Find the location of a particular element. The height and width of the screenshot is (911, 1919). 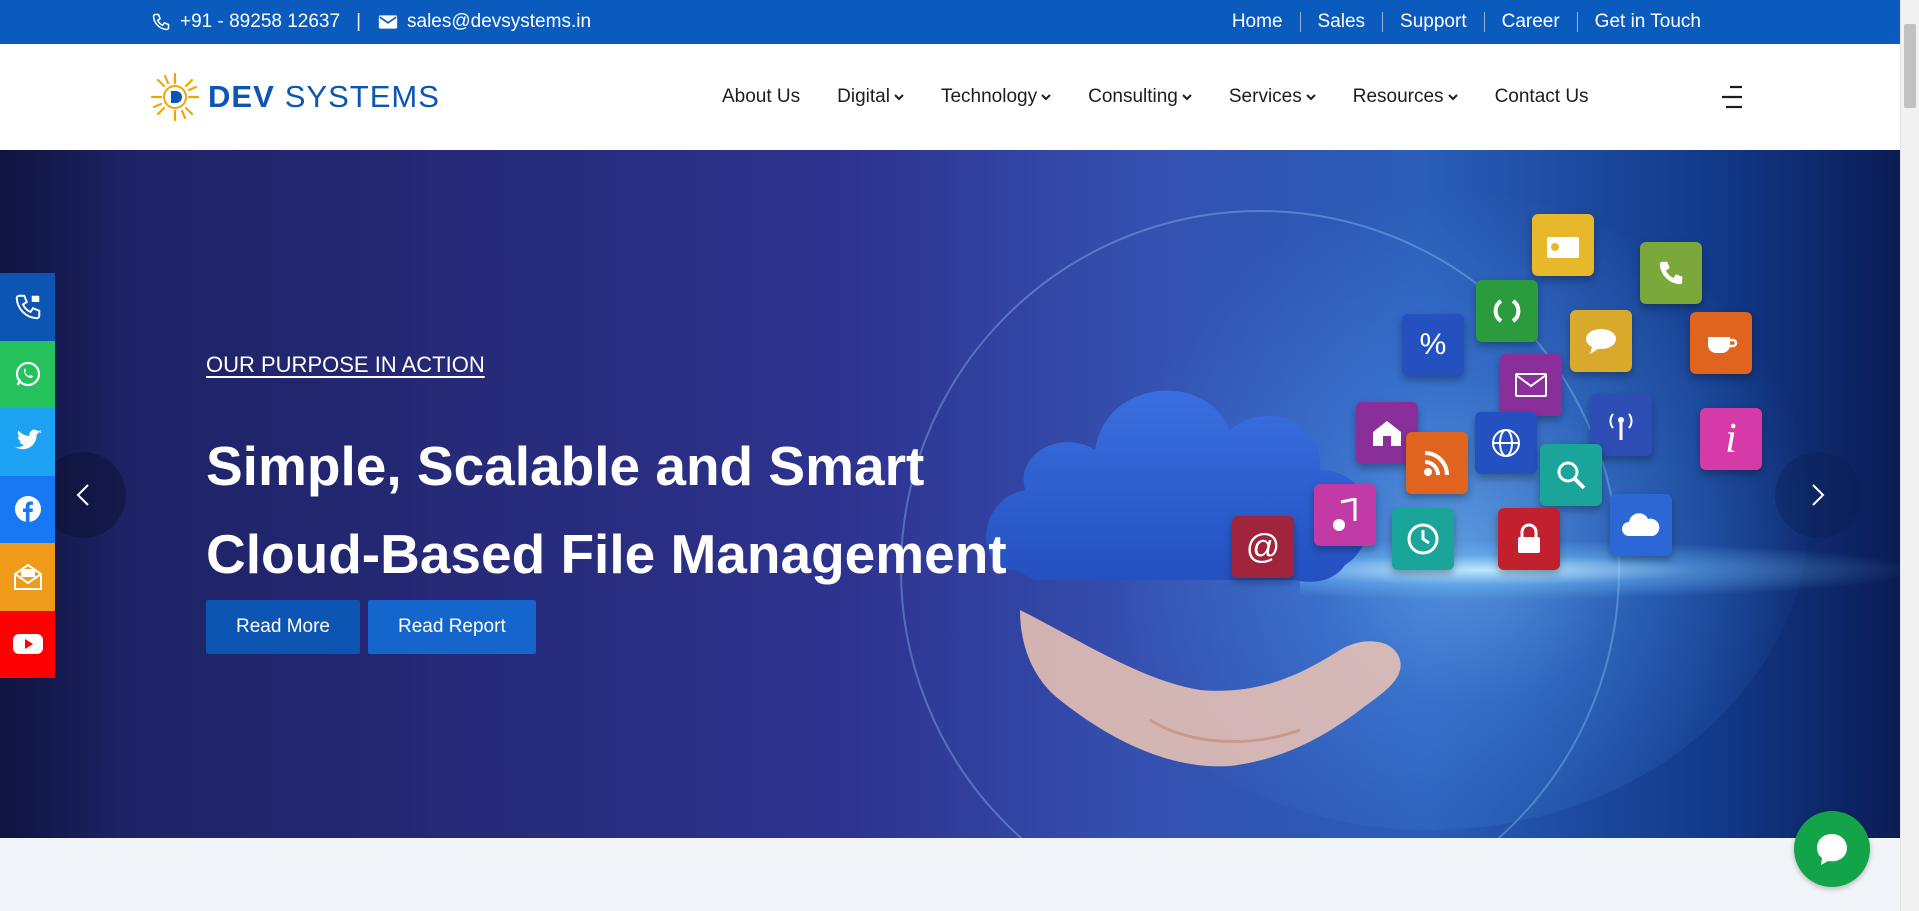

social-twitter-button is located at coordinates (27, 442).